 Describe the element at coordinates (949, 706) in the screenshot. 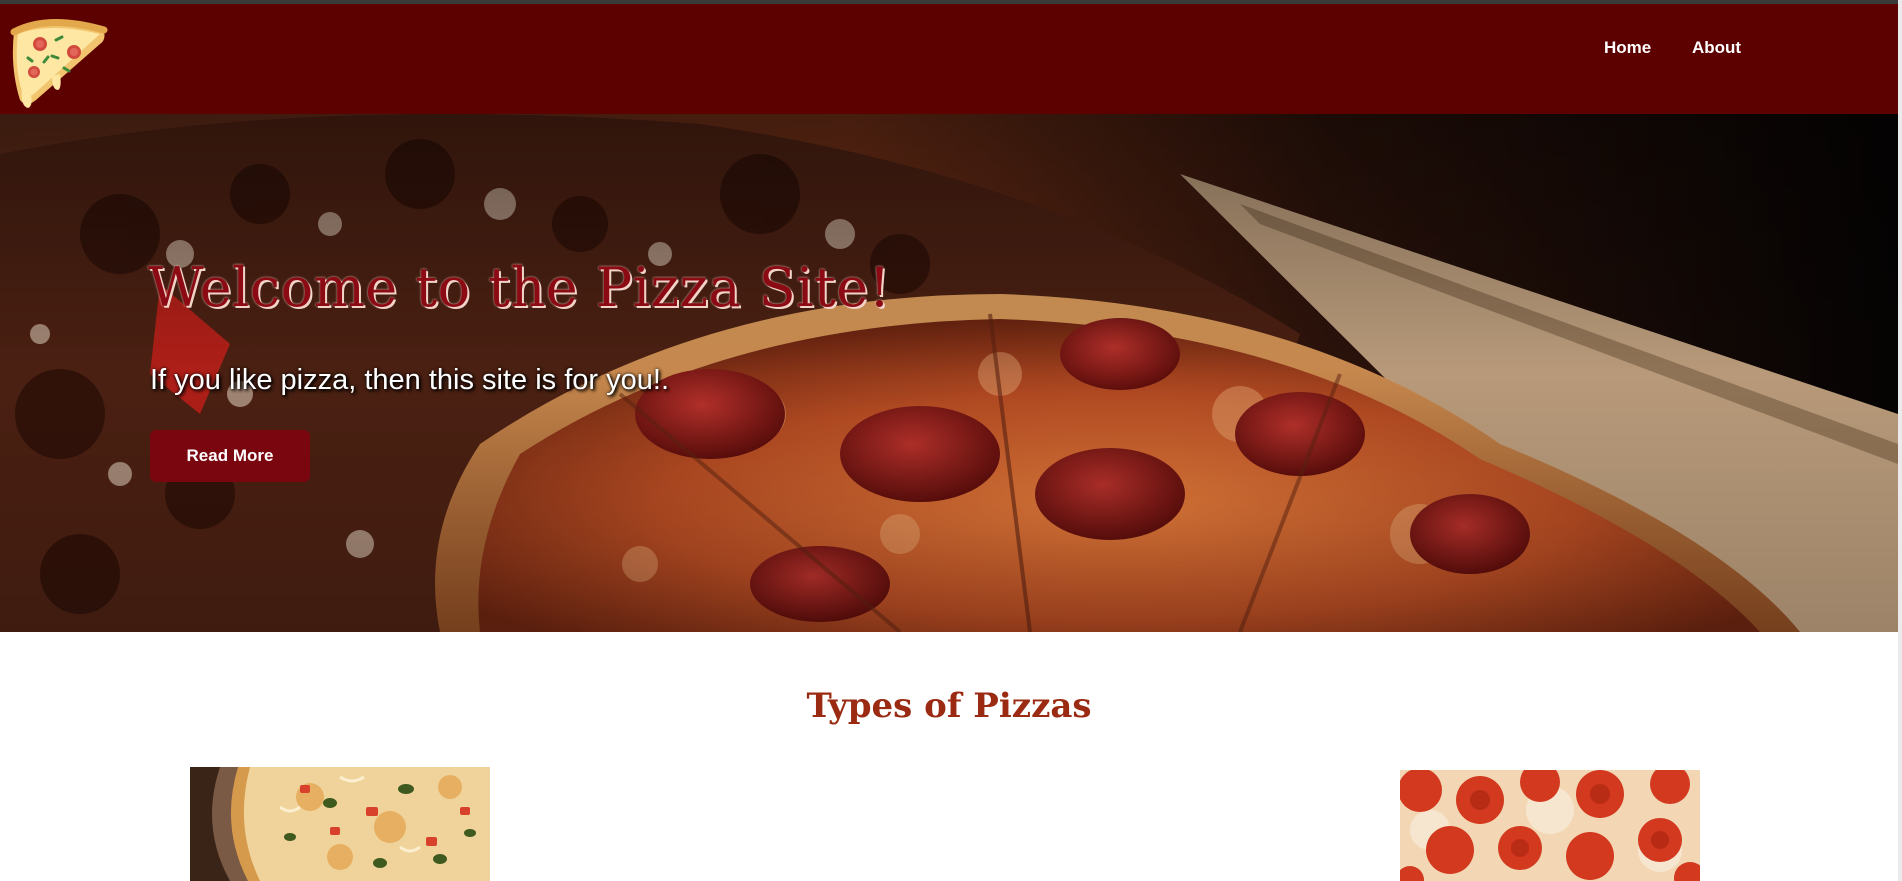

I see `types-of-pizzas-heading: Types of Pizzas` at that location.